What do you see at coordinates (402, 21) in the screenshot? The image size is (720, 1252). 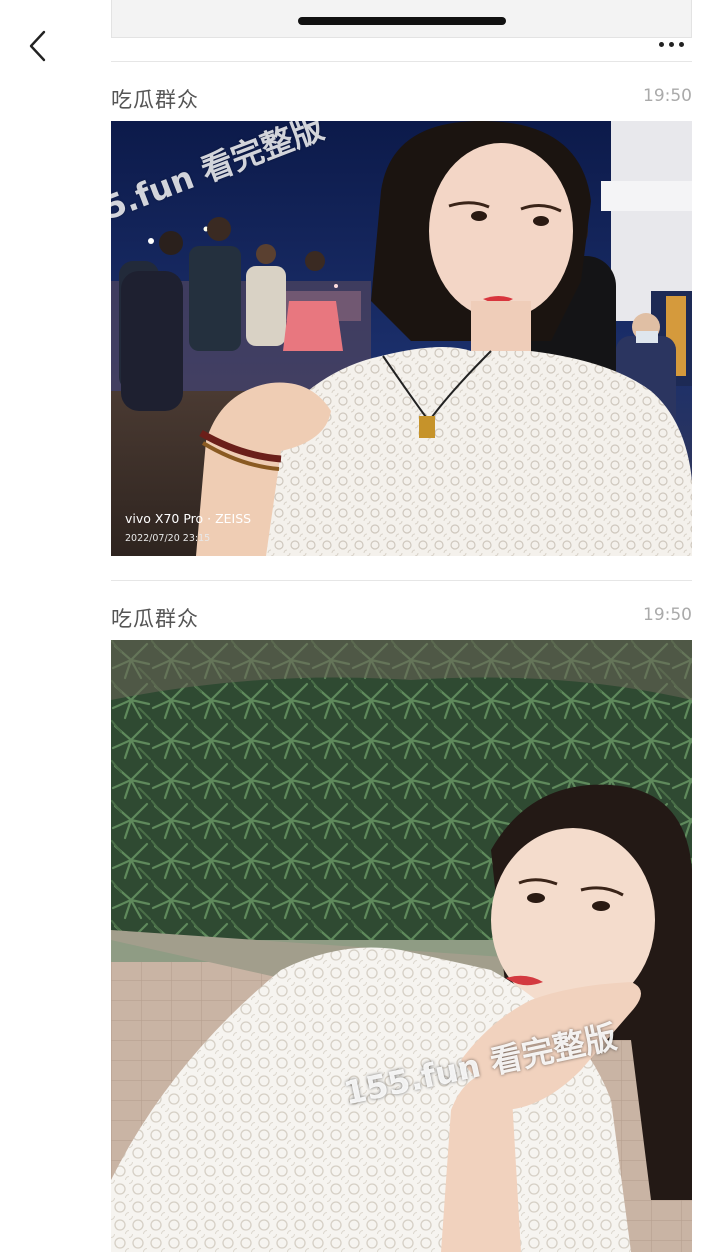 I see `home-indicator` at bounding box center [402, 21].